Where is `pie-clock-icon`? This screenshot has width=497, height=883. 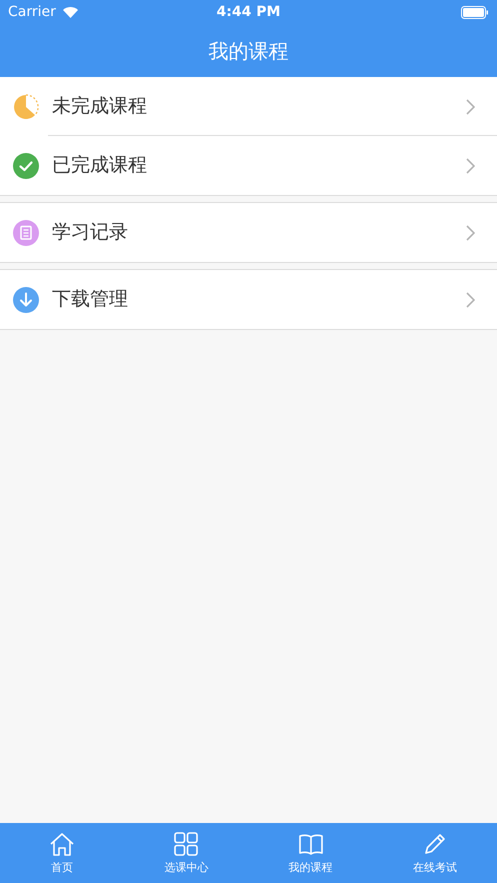 pie-clock-icon is located at coordinates (26, 106).